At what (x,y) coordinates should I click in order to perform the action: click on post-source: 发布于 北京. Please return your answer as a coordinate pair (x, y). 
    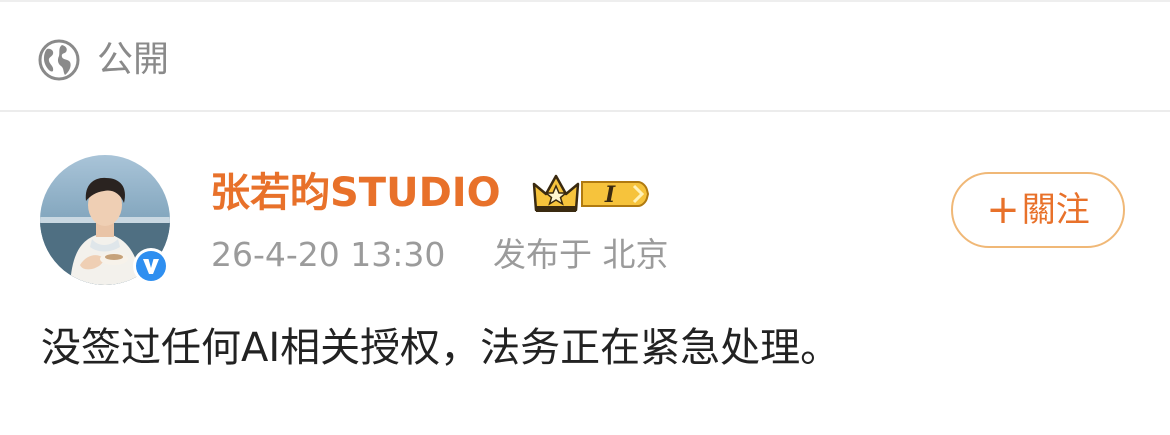
    Looking at the image, I should click on (581, 254).